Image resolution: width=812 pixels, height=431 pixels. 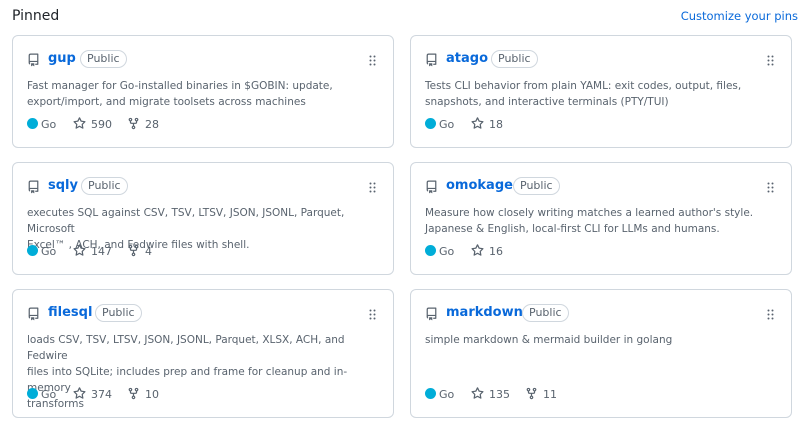 What do you see at coordinates (405, 17) in the screenshot?
I see `pinned-header: Pinned Customize your pins` at bounding box center [405, 17].